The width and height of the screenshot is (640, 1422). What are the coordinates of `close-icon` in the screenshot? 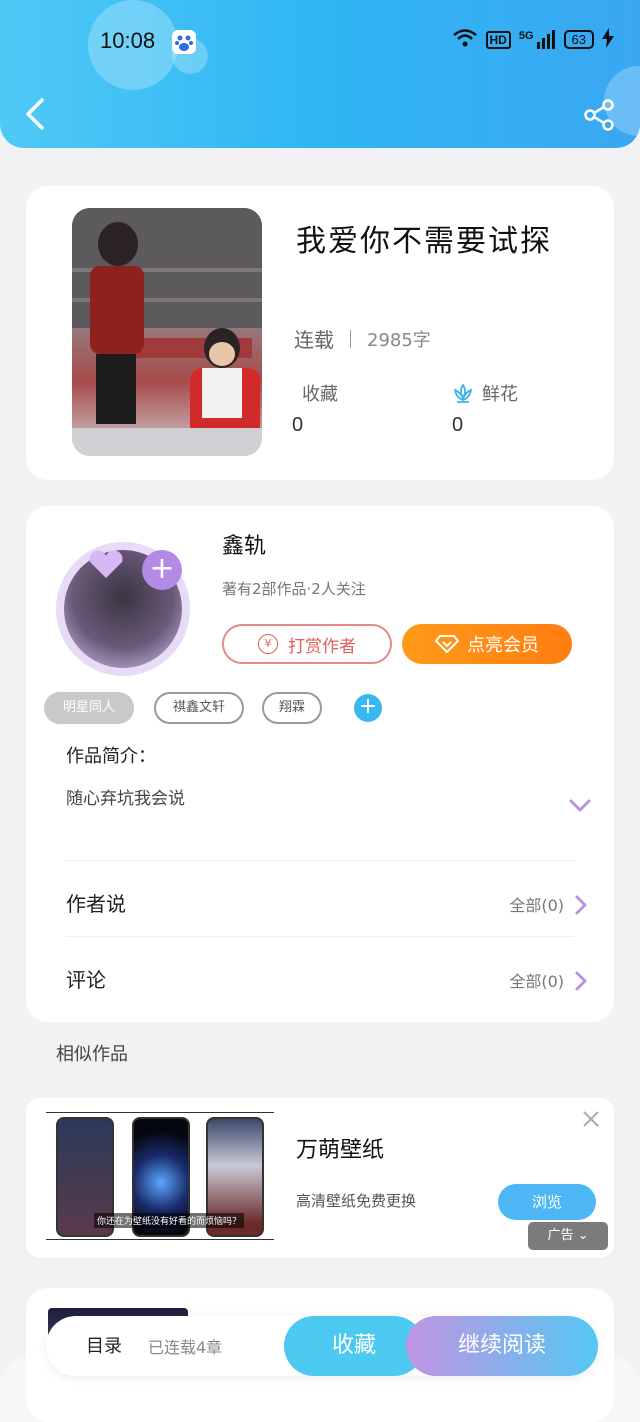 It's located at (591, 1119).